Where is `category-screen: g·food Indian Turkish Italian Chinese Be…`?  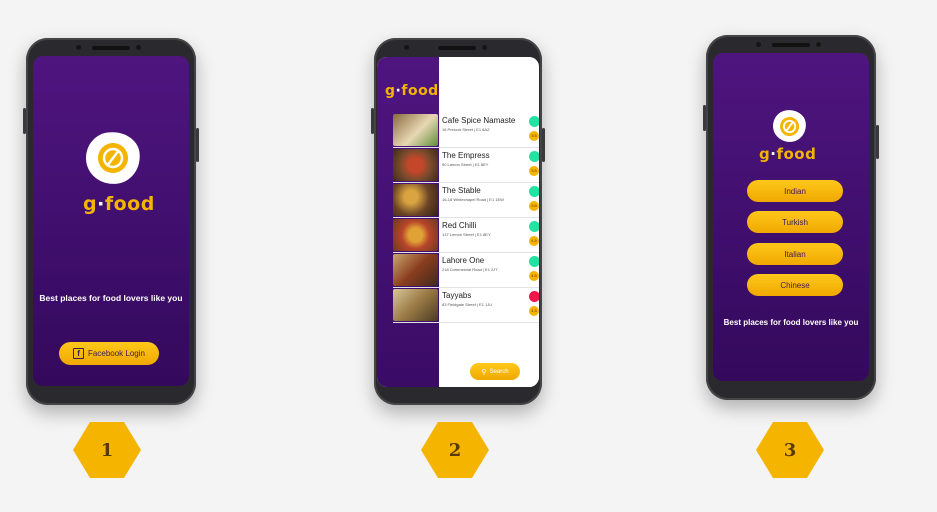 category-screen: g·food Indian Turkish Italian Chinese Be… is located at coordinates (791, 217).